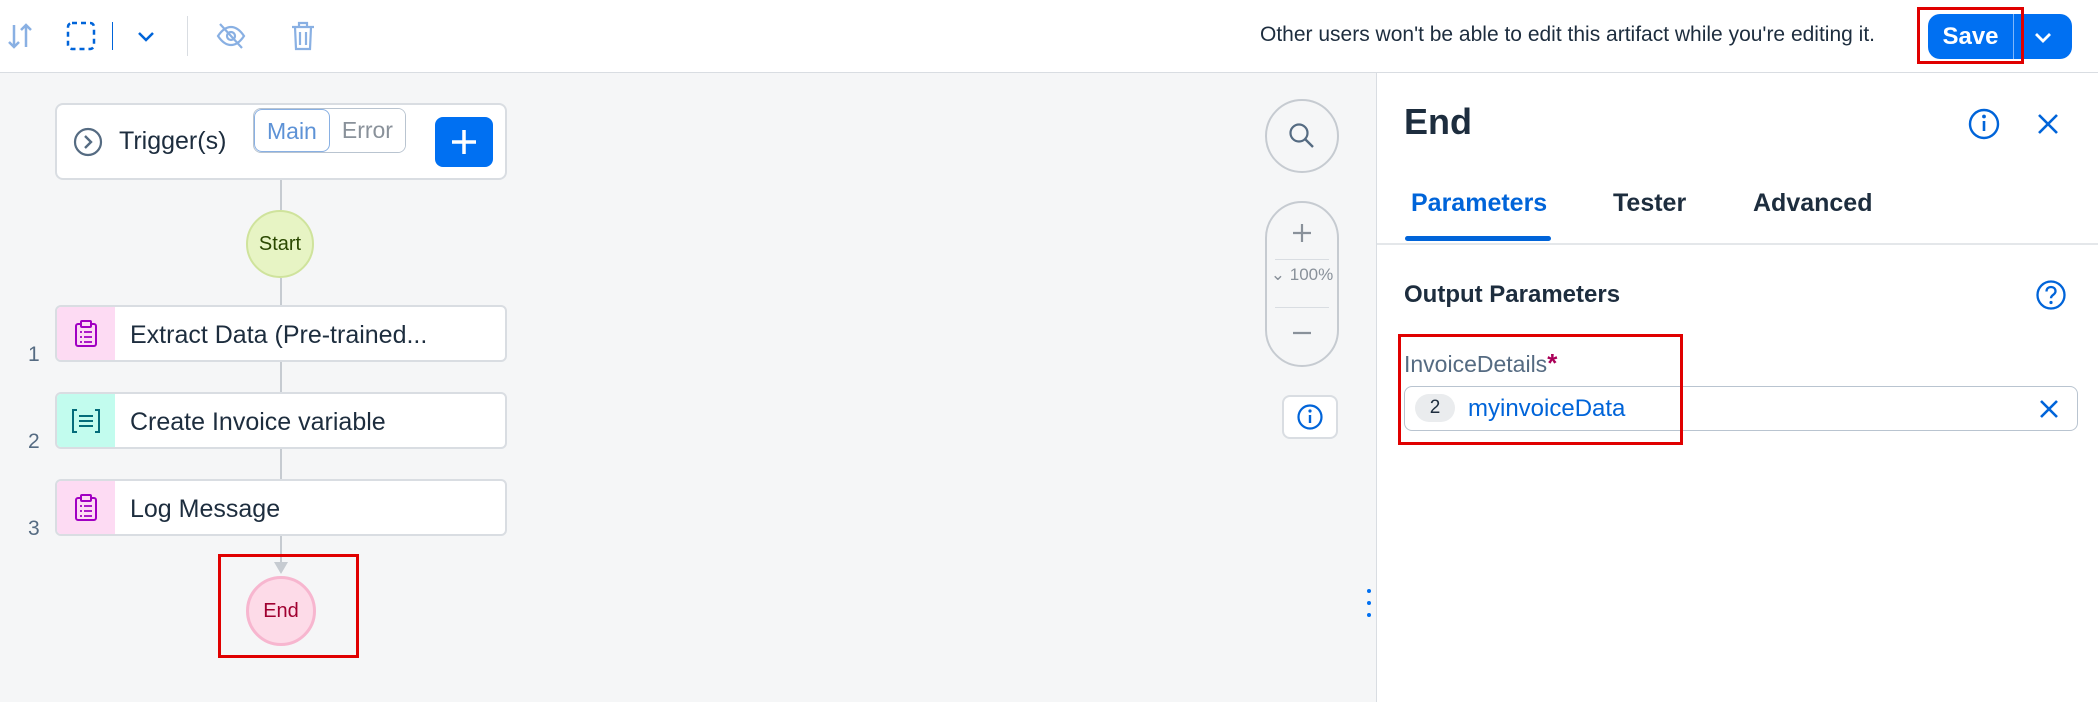 Image resolution: width=2098 pixels, height=702 pixels. I want to click on invoice-details-field: 2 myinvoiceData, so click(1741, 408).